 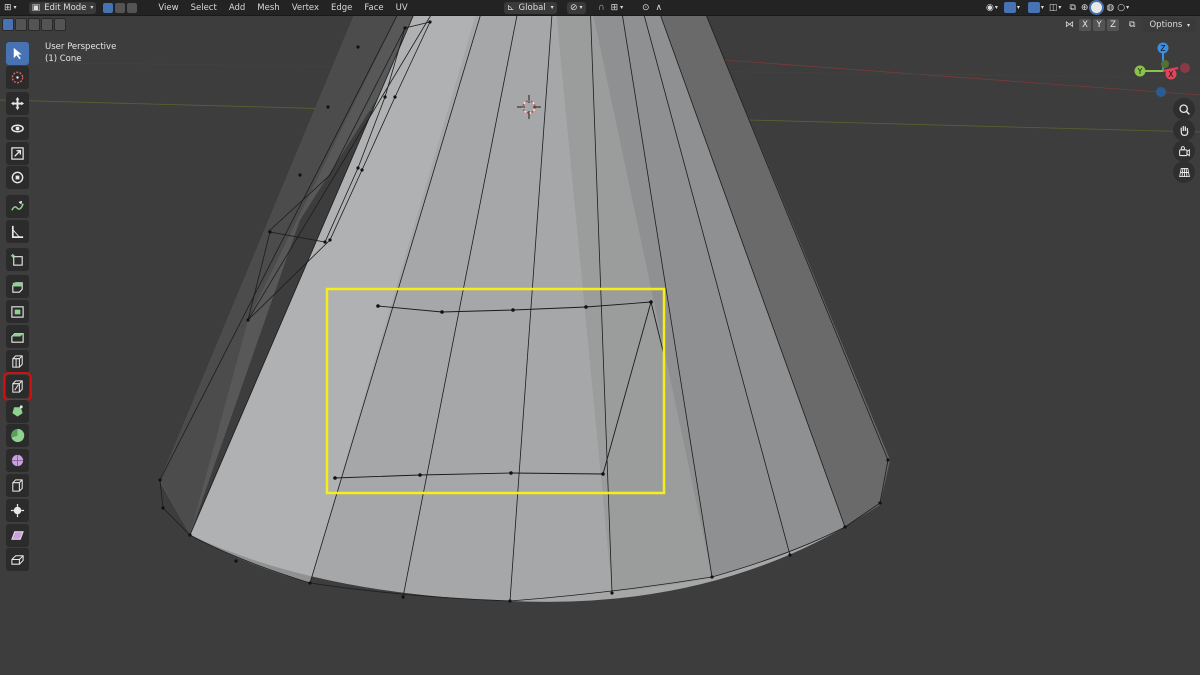 What do you see at coordinates (341, 8) in the screenshot?
I see `menu-edge: Edge` at bounding box center [341, 8].